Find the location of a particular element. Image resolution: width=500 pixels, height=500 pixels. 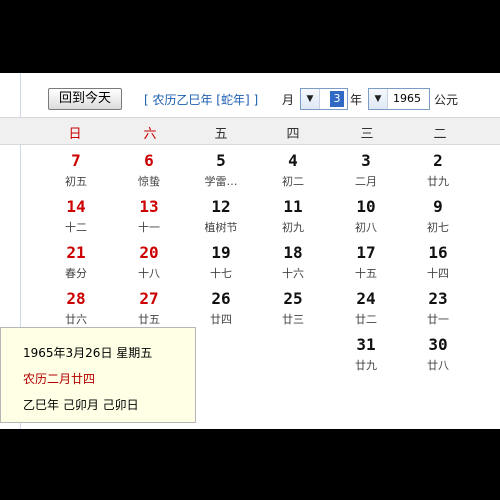

next-column-edge is located at coordinates (494, 251).